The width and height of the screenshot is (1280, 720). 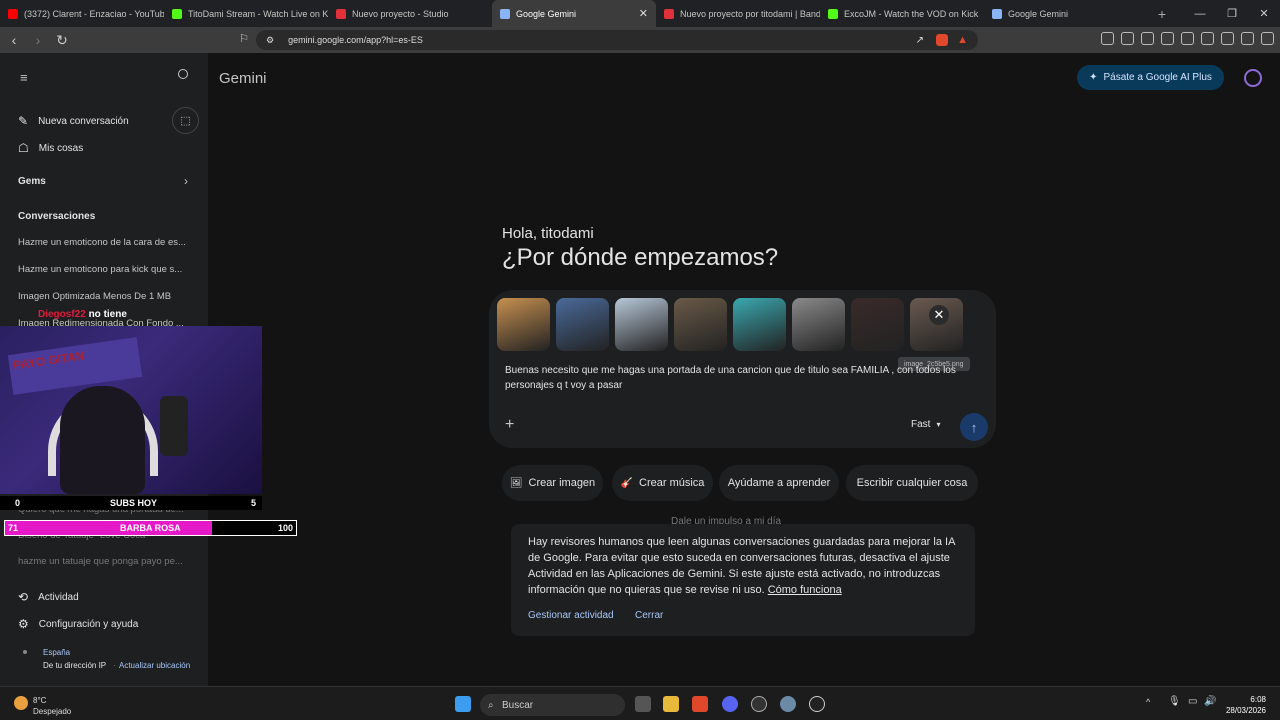 I want to click on follower-name: Diegosf22, so click(x=62, y=314).